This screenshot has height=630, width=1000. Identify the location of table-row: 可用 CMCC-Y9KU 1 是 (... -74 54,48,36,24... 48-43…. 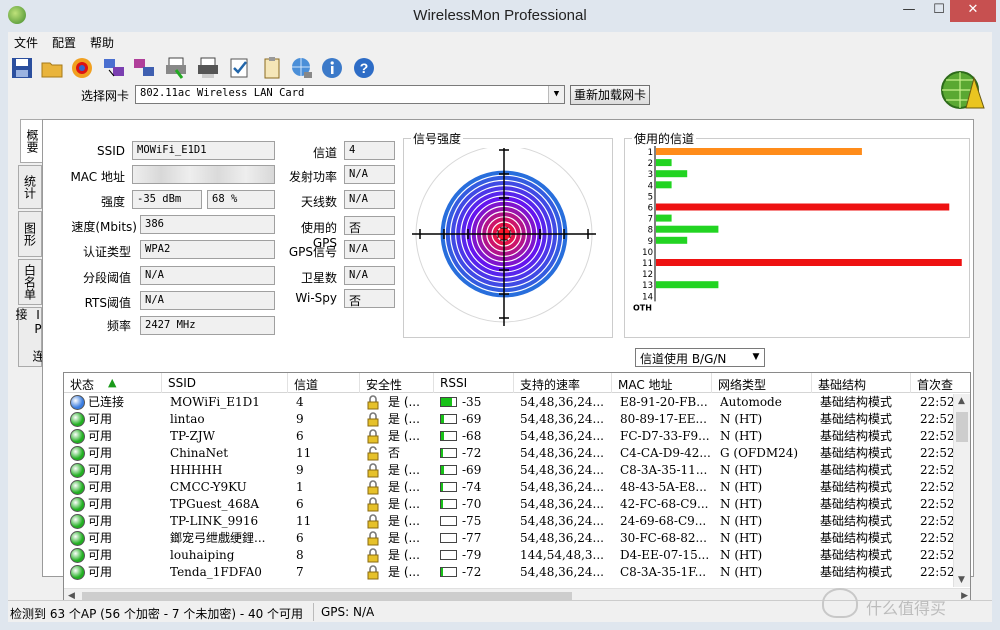
(511, 487).